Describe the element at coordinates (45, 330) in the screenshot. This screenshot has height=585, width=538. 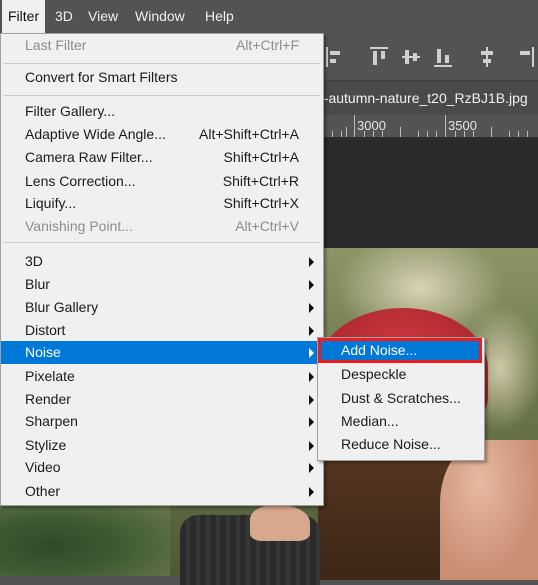
I see `menu-item-label: Distort` at that location.